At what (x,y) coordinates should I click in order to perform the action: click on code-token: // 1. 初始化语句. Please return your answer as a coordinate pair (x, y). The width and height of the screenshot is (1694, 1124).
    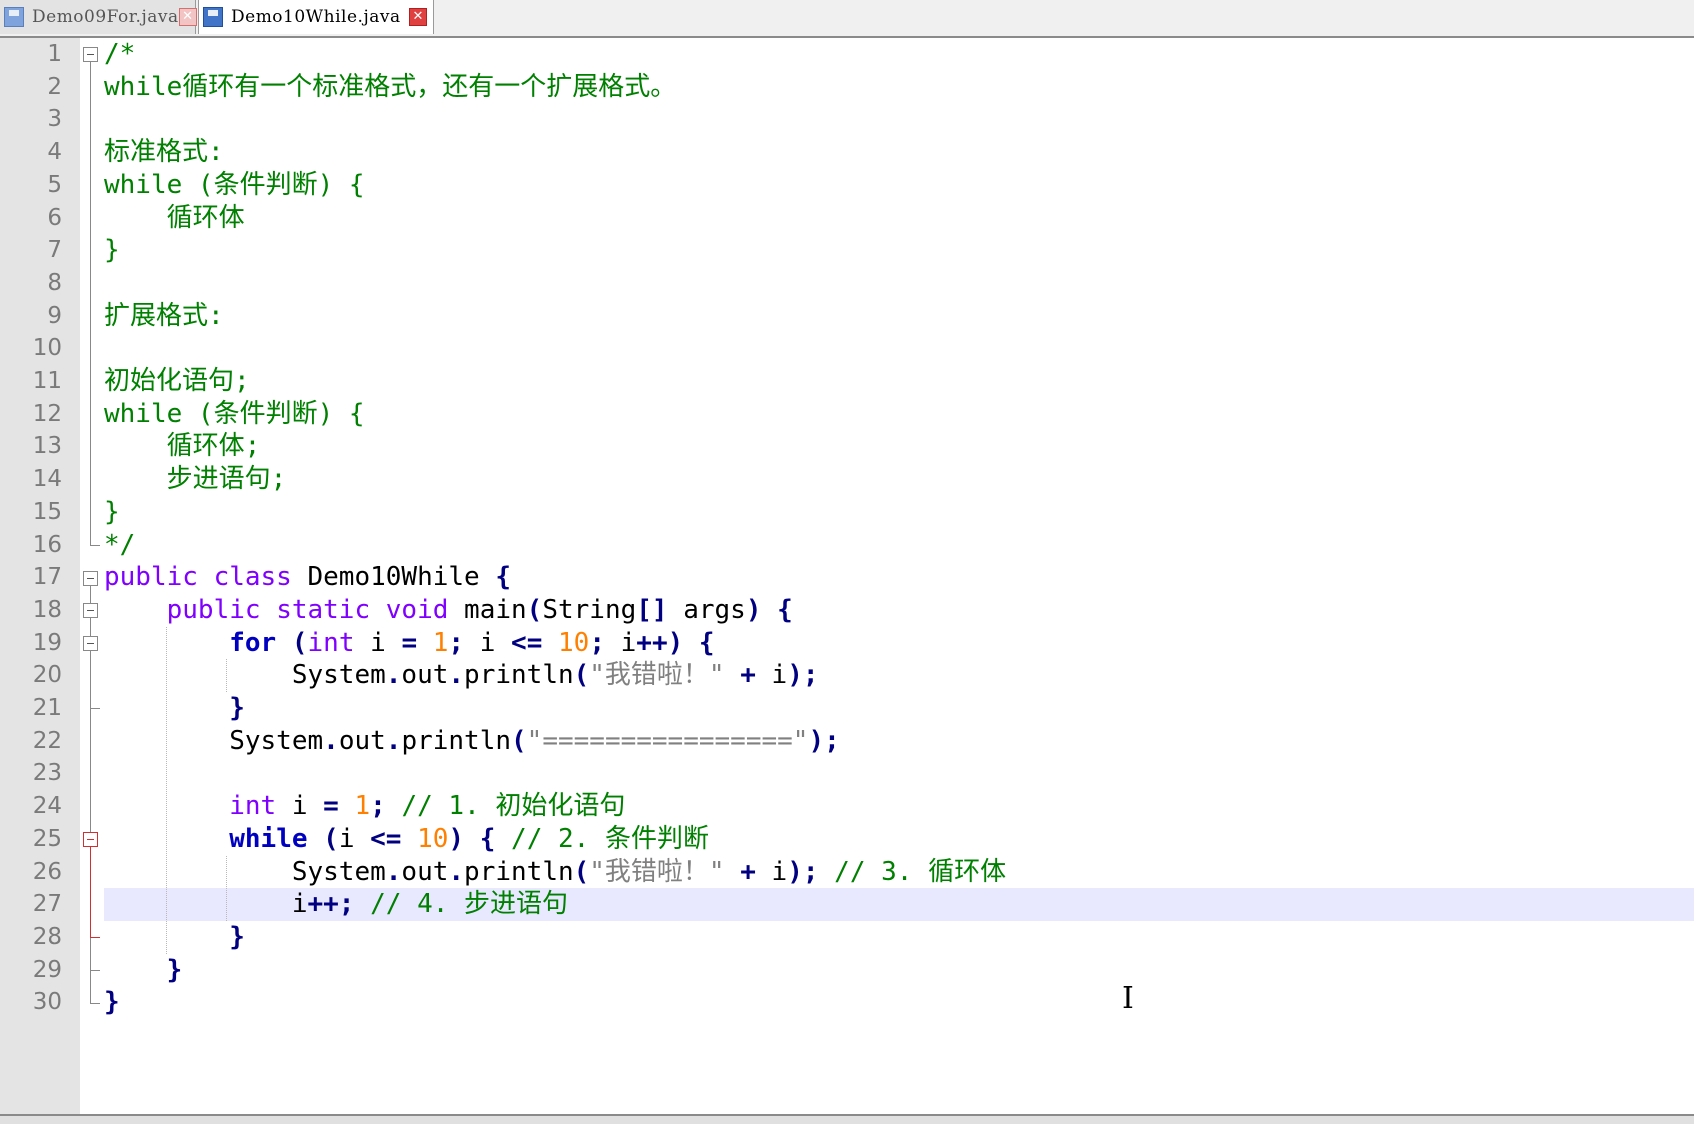
    Looking at the image, I should click on (505, 806).